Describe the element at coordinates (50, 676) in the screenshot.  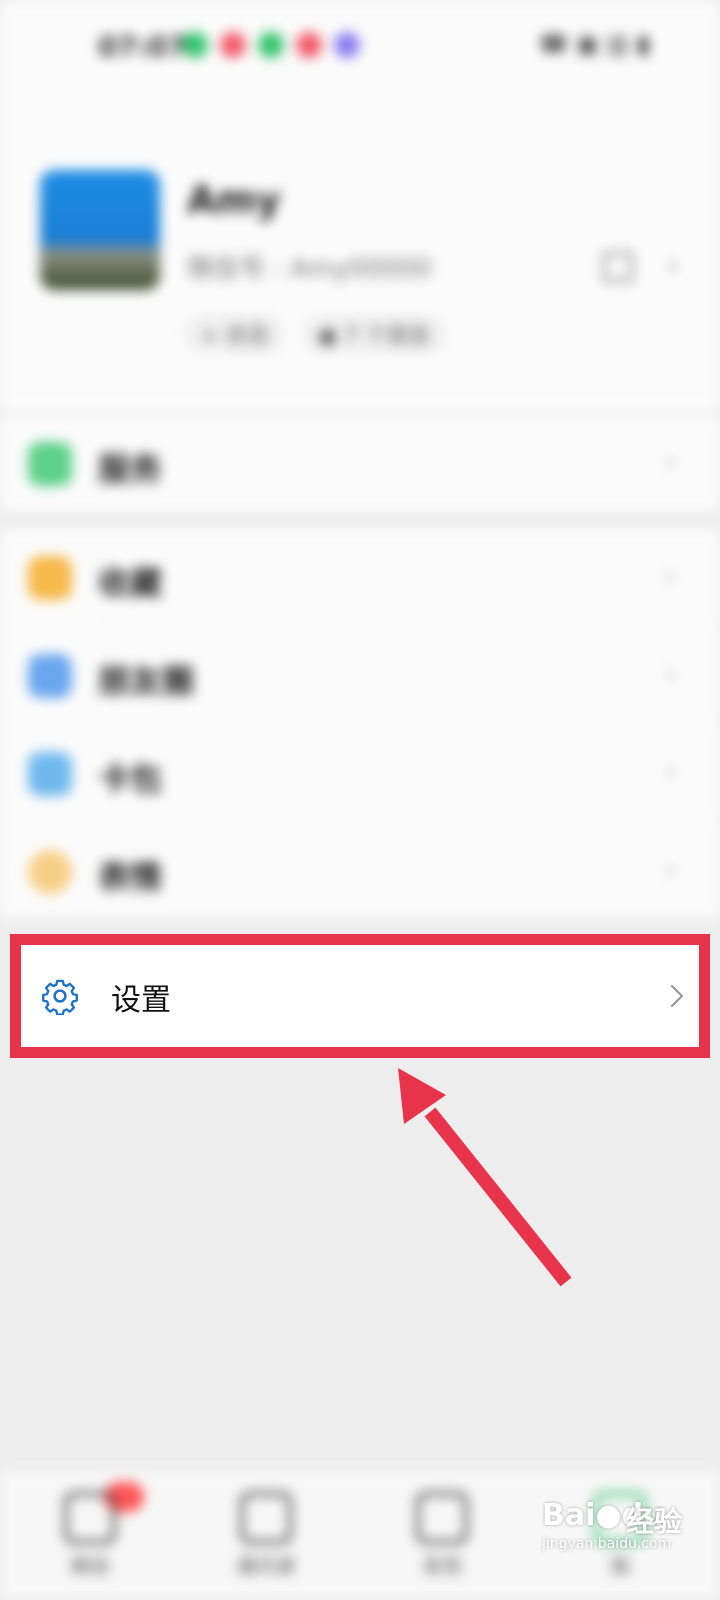
I see `moments-icon` at that location.